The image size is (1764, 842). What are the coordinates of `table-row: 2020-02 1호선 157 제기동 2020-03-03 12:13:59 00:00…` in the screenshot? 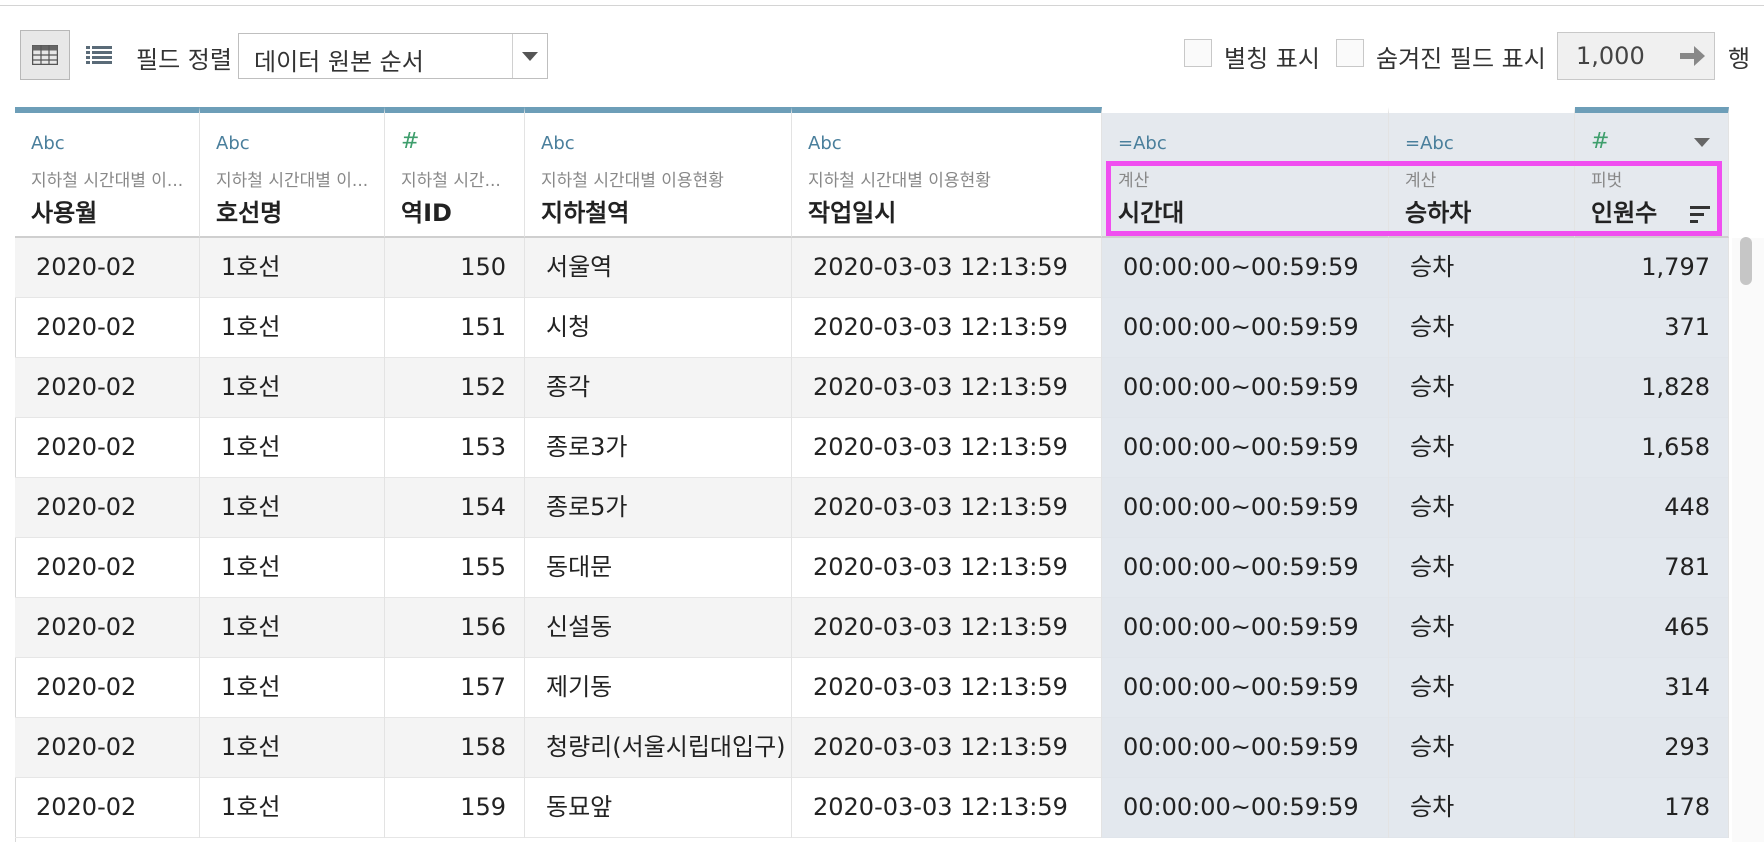 It's located at (872, 688).